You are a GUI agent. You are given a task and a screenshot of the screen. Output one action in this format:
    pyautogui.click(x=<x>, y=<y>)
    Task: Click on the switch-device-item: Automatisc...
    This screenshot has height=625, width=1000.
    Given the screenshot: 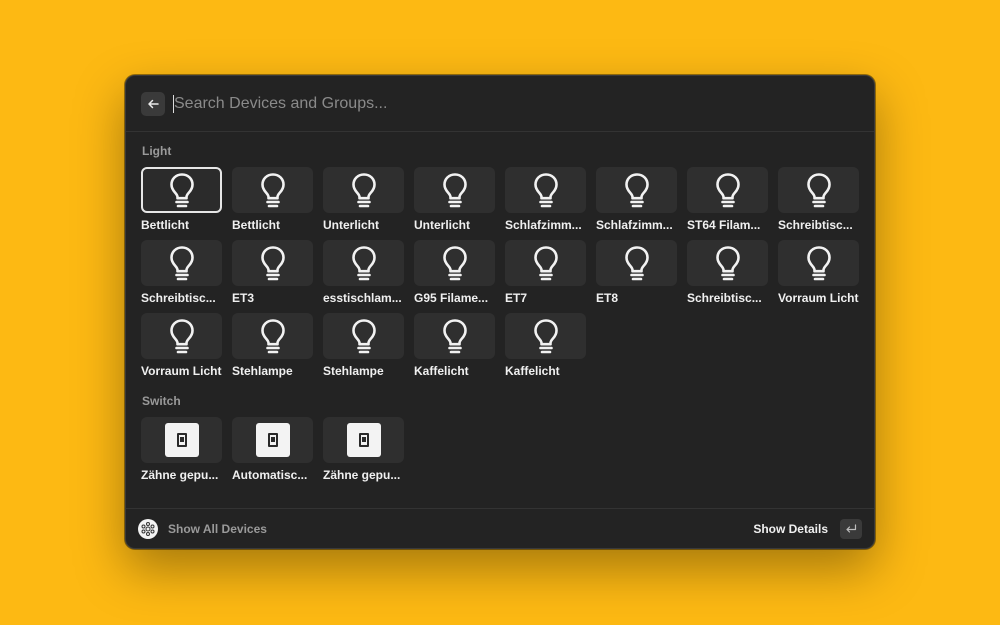 What is the action you would take?
    pyautogui.click(x=272, y=449)
    